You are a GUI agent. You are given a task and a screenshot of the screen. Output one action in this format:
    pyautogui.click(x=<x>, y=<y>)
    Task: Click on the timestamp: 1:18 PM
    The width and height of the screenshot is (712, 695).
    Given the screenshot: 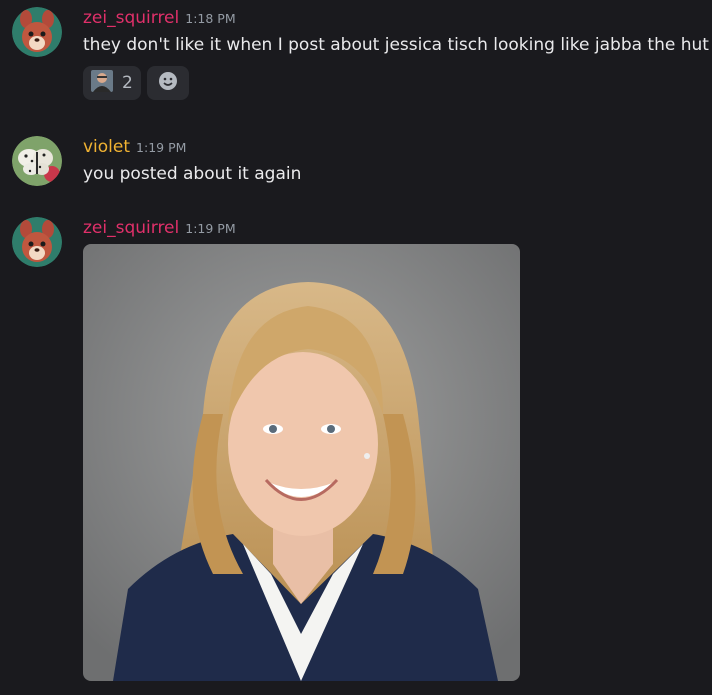 What is the action you would take?
    pyautogui.click(x=210, y=18)
    